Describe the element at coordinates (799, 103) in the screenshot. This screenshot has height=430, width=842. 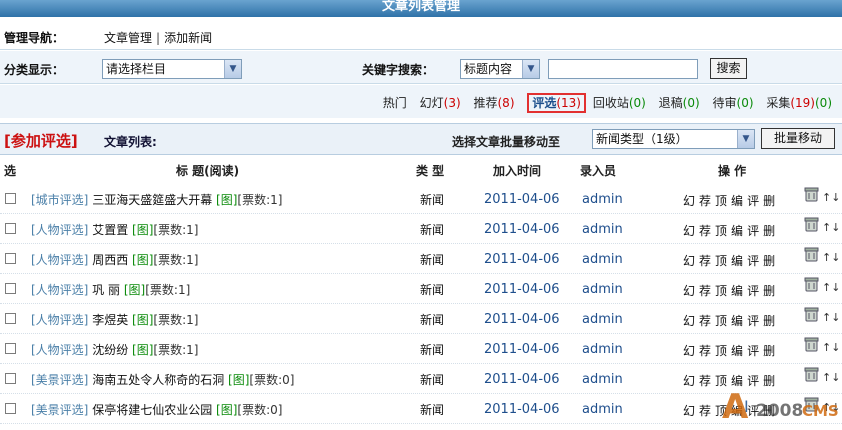
I see `cat-collect: 采集(19)(0)` at that location.